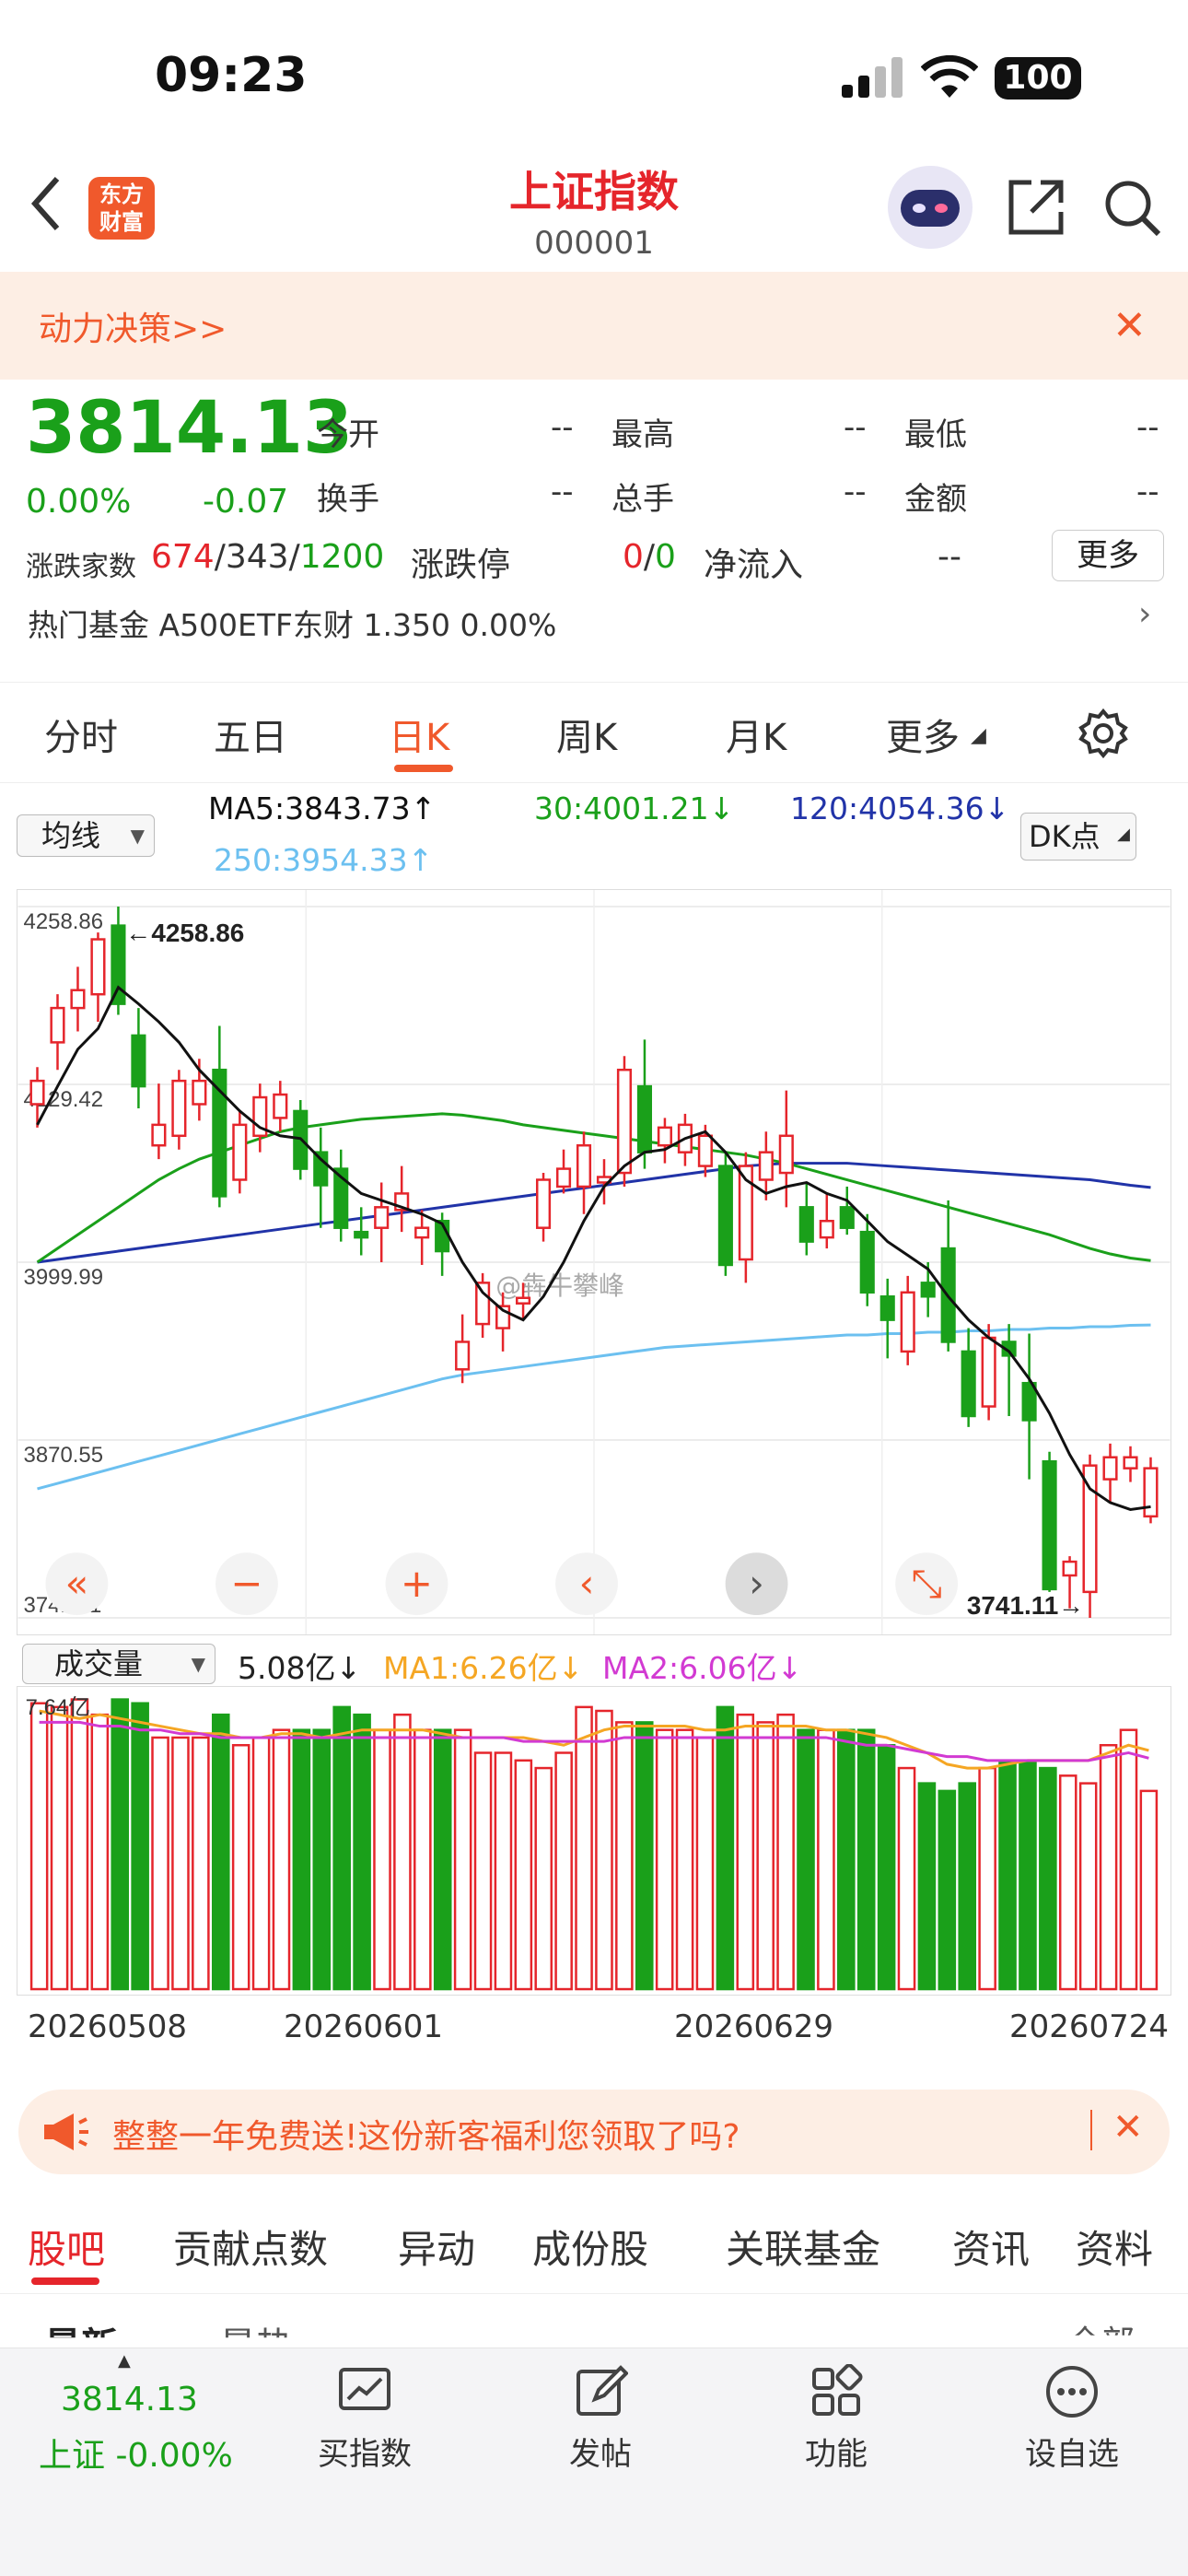 This screenshot has height=2576, width=1188. What do you see at coordinates (836, 2451) in the screenshot?
I see `functions-label: 功能` at bounding box center [836, 2451].